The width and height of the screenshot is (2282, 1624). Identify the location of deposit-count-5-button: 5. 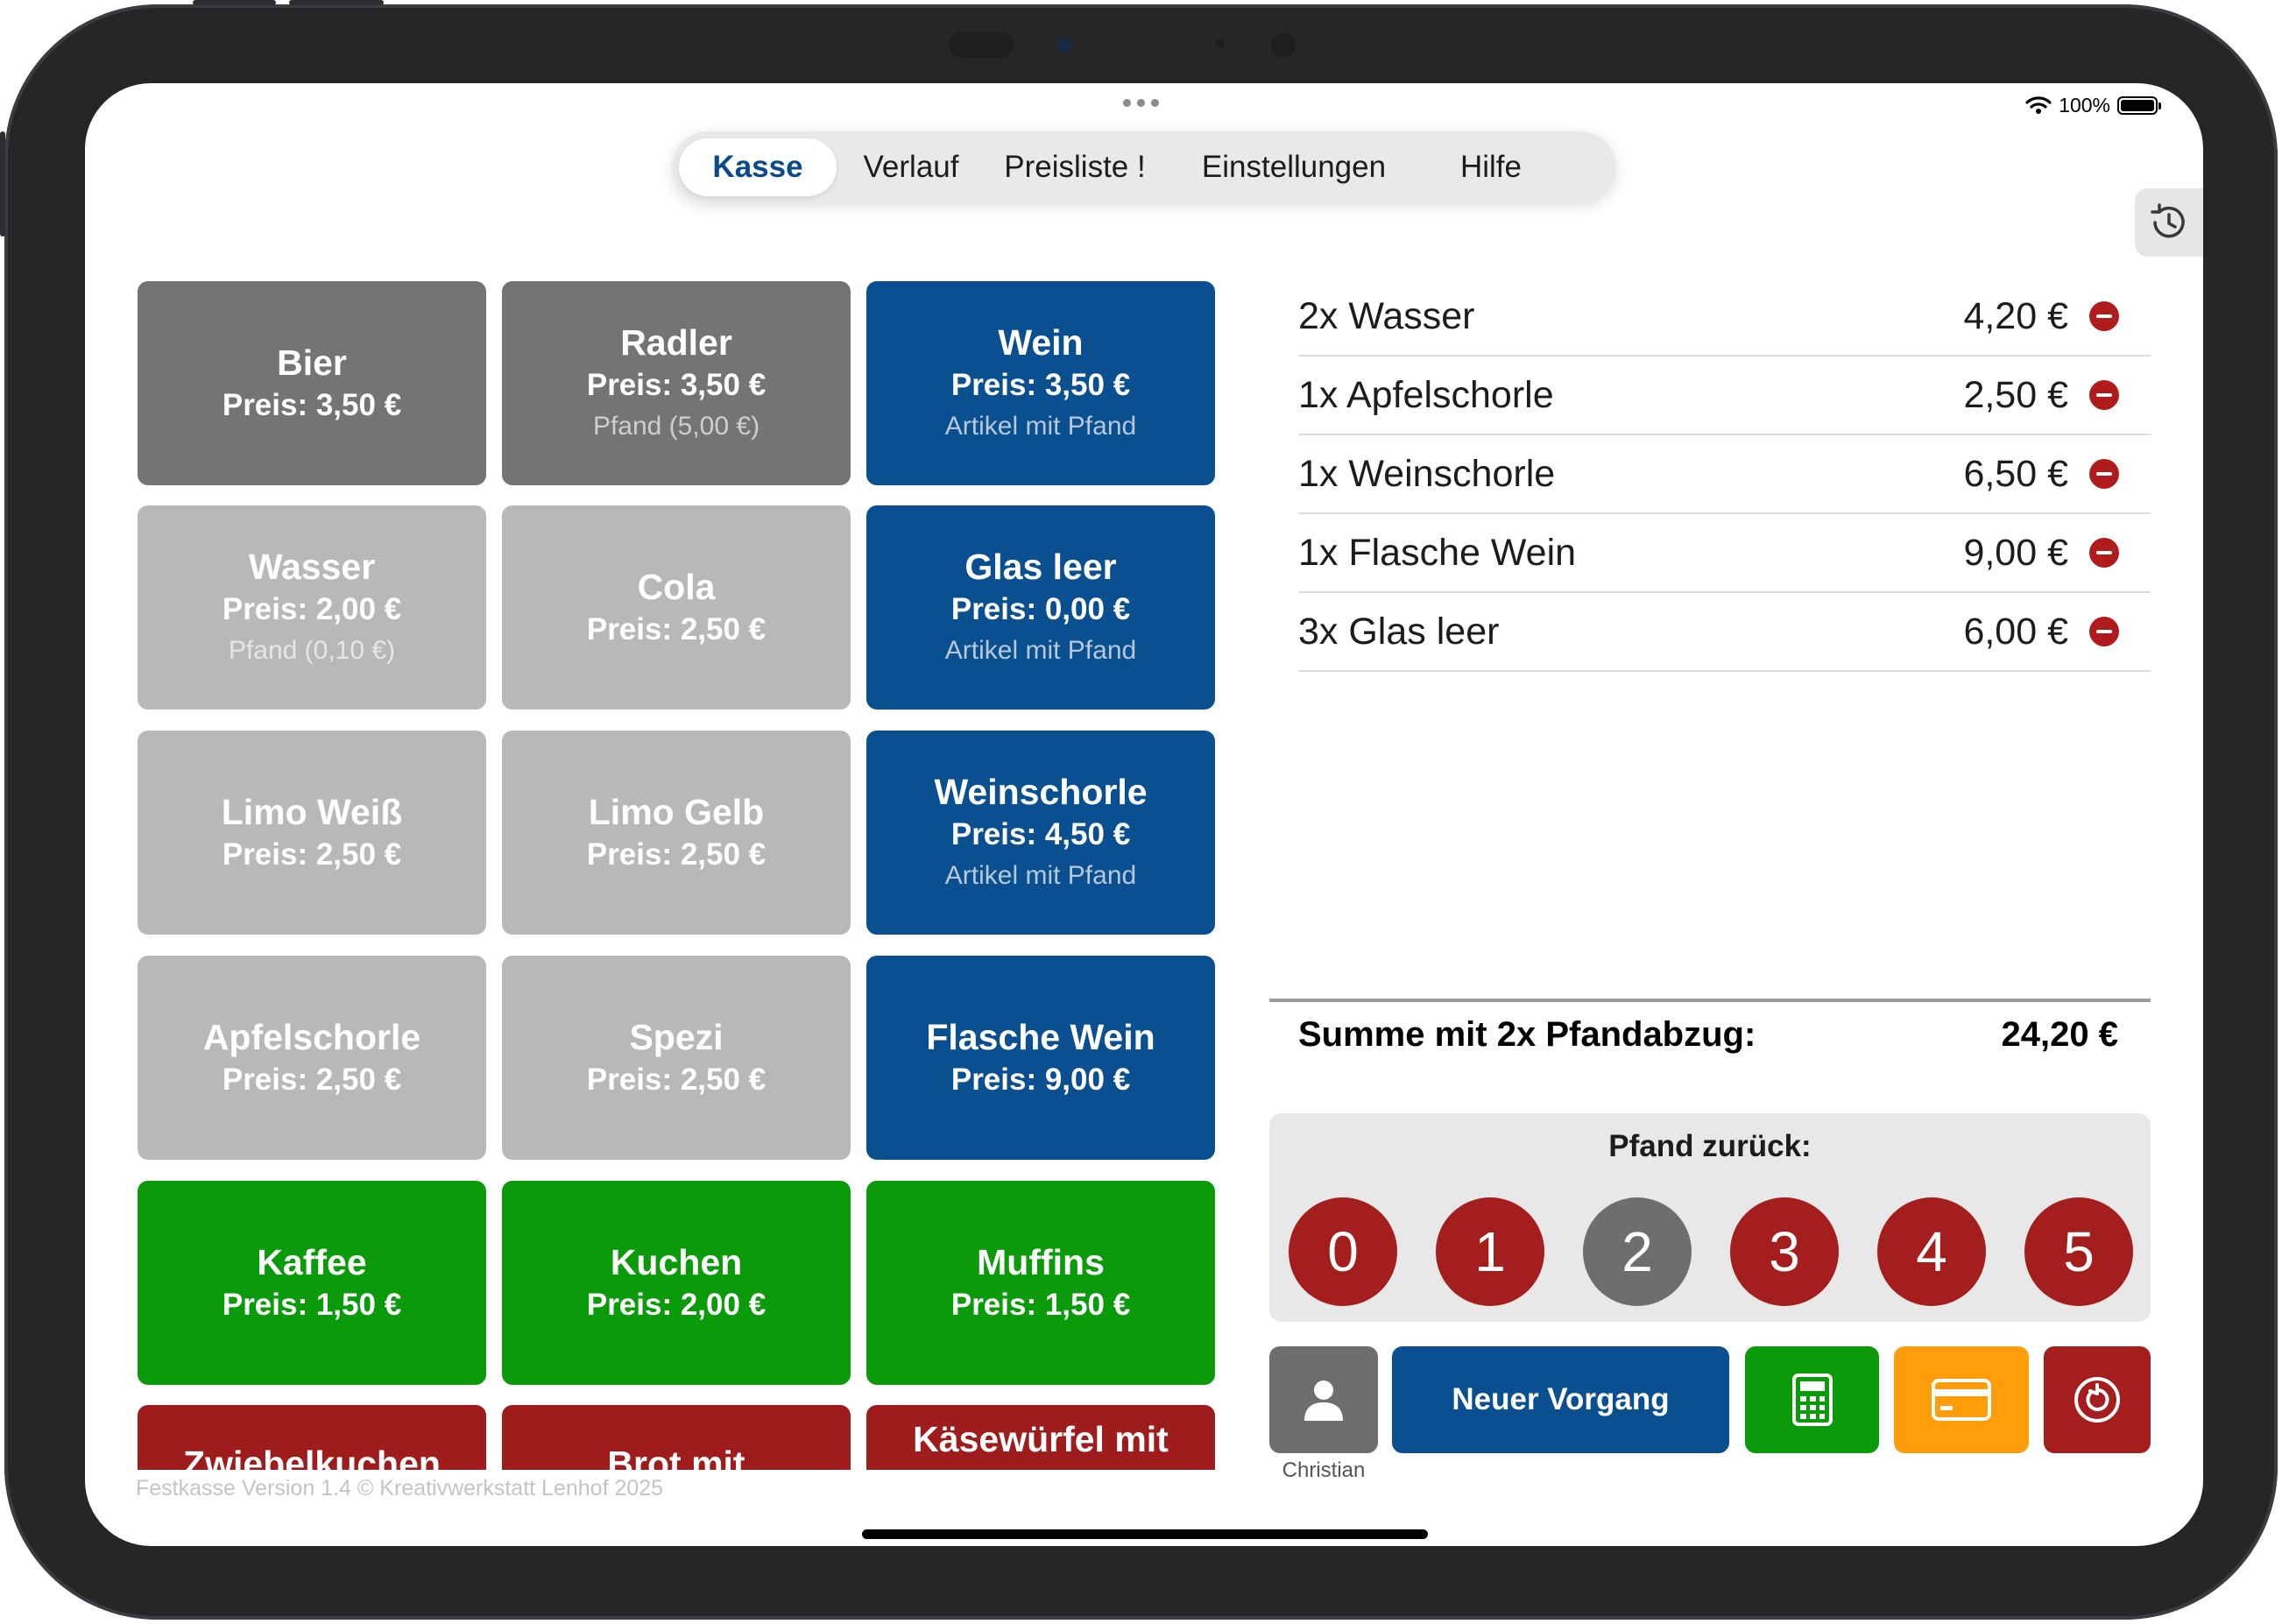
(2078, 1251).